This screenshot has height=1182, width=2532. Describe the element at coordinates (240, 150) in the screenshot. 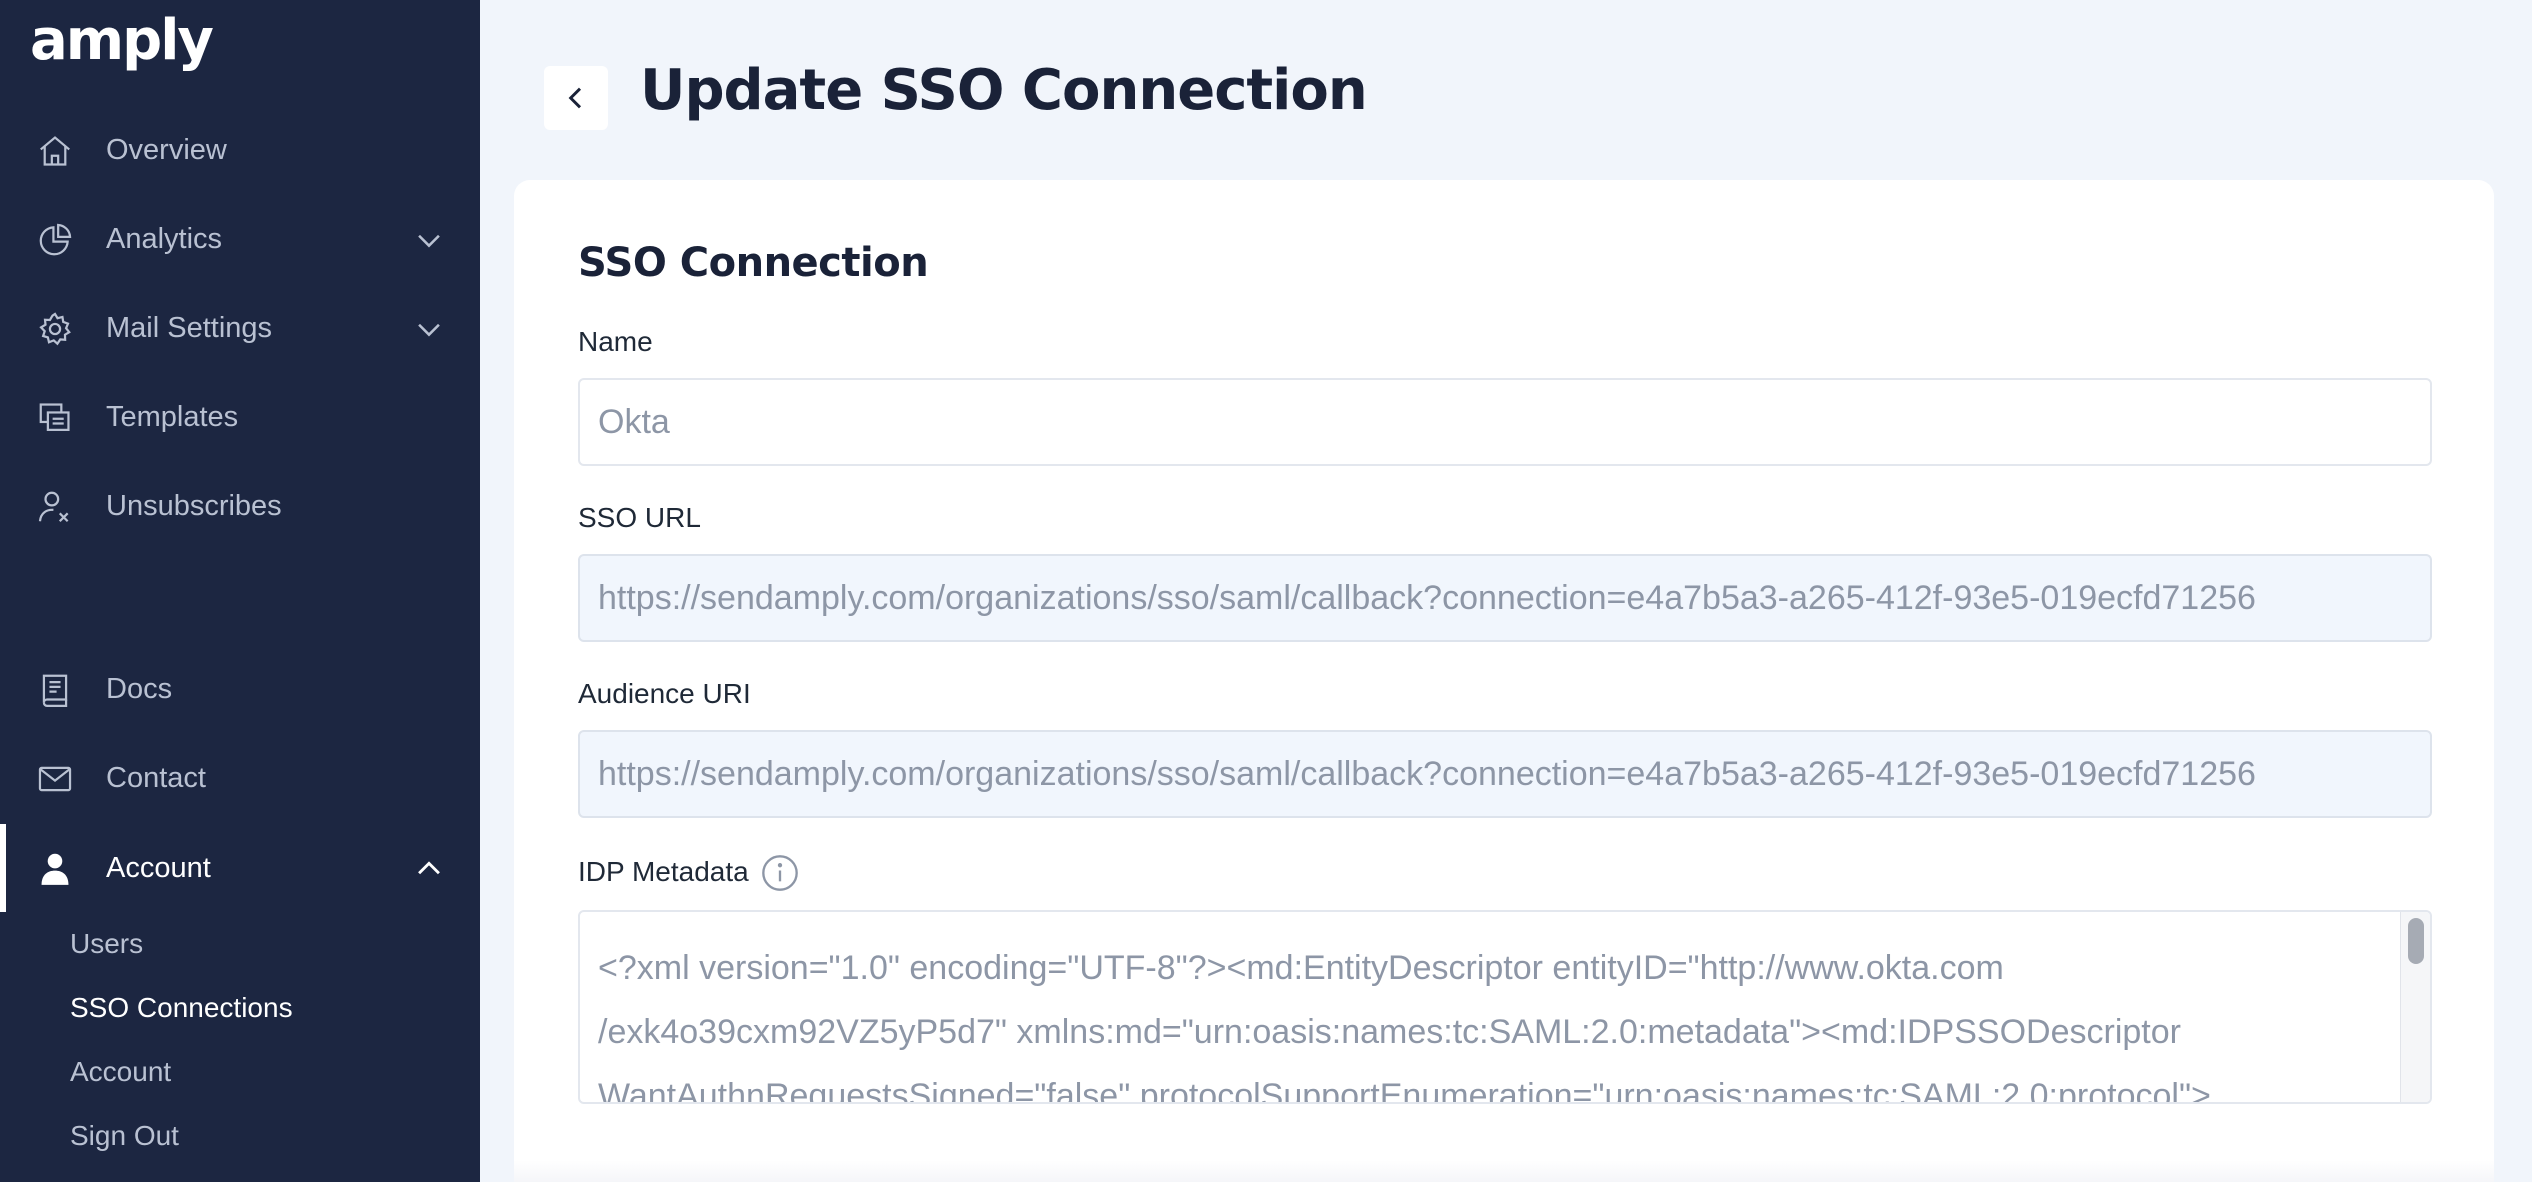

I see `sidebar-item-overview: Overview` at that location.